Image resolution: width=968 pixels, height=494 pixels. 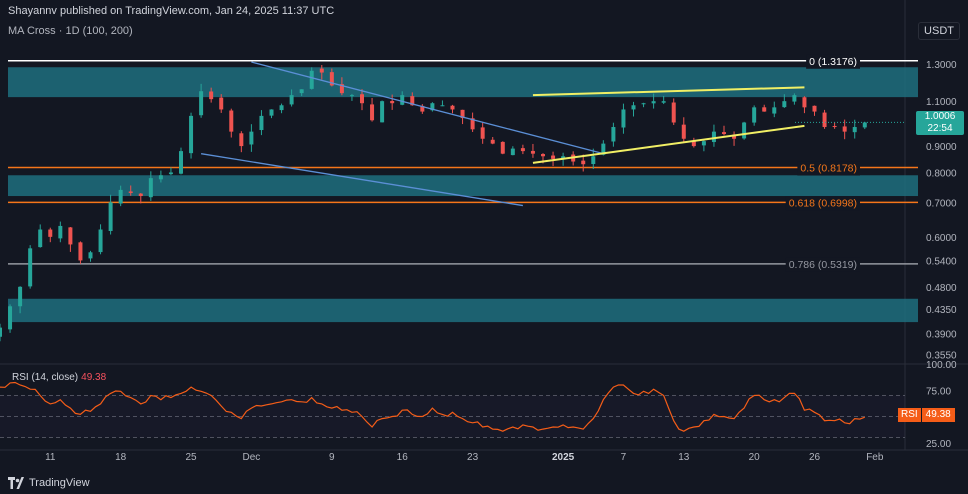 What do you see at coordinates (251, 457) in the screenshot?
I see `time-tick-label: Dec` at bounding box center [251, 457].